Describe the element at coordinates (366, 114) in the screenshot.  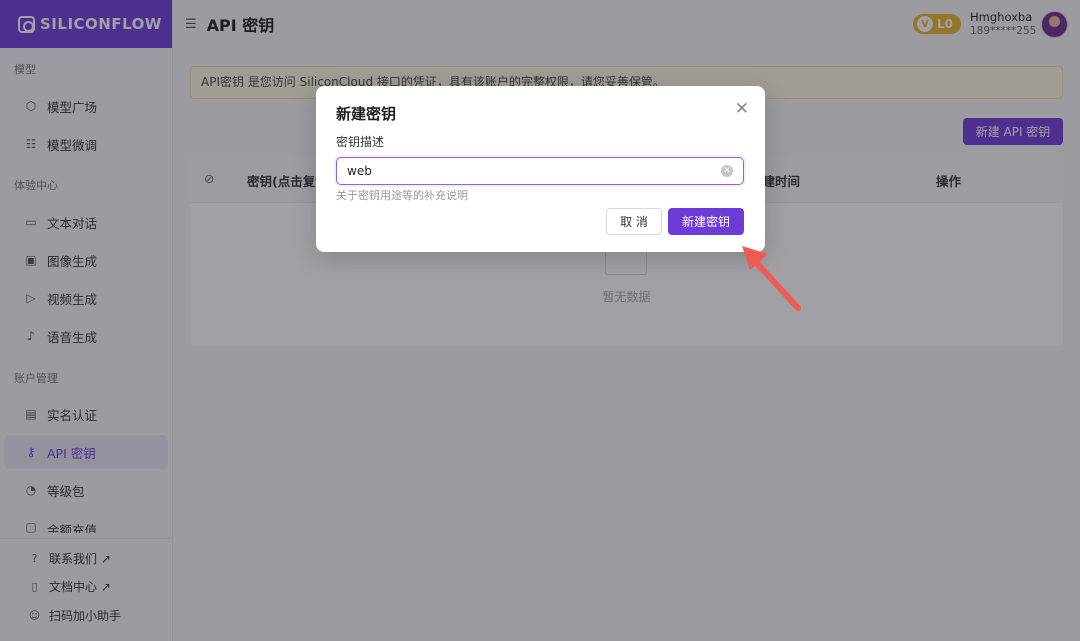
I see `dialog-title: 新建密钥` at that location.